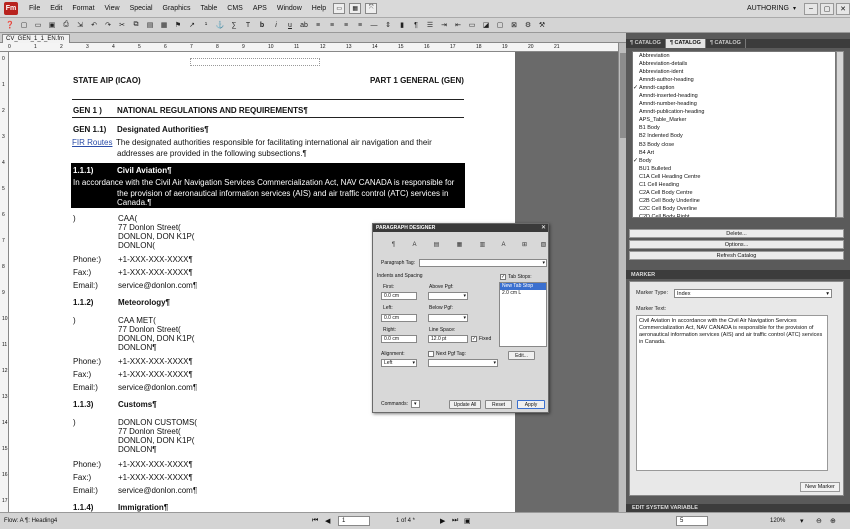  I want to click on page-number-input: 1, so click(354, 521).